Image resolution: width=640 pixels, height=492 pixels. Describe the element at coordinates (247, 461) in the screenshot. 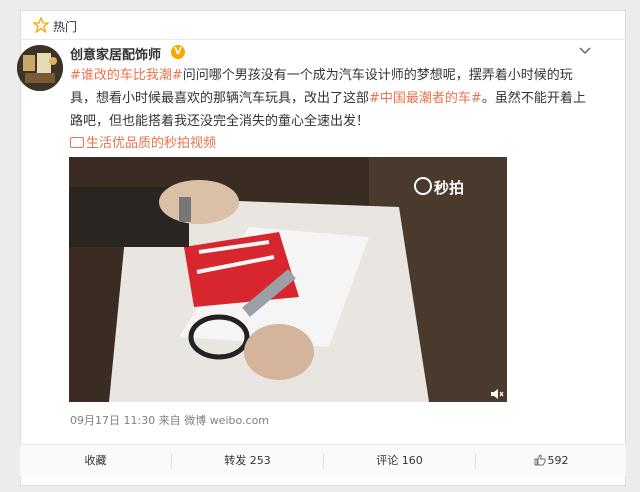

I see `repost-button: 转发 253` at that location.